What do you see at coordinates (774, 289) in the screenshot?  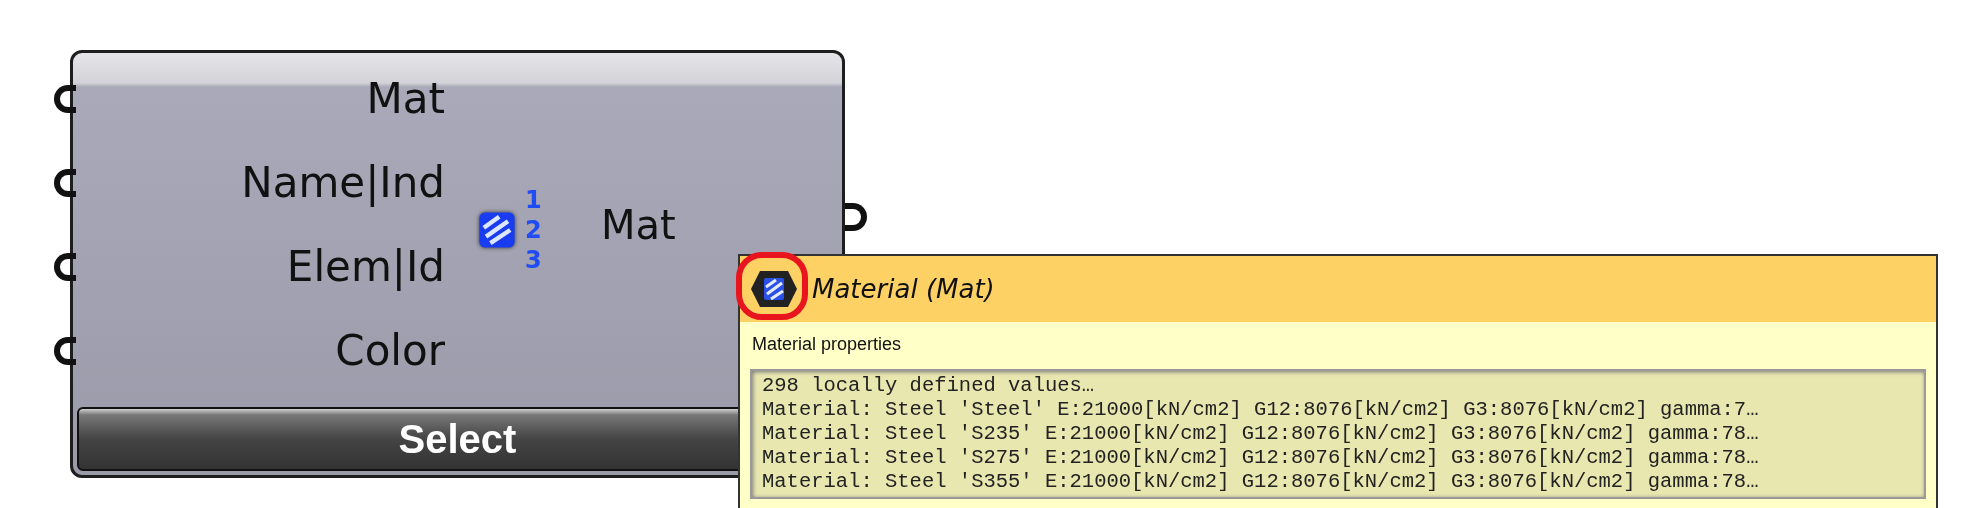 I see `hexagon-icon` at bounding box center [774, 289].